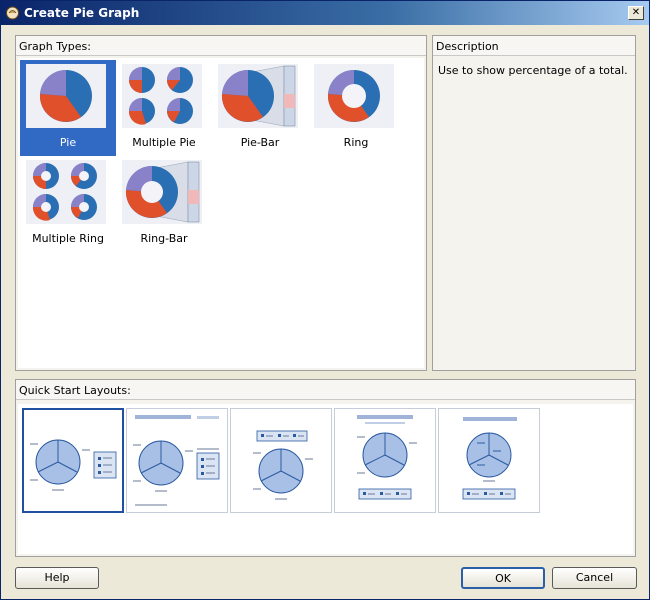 Image resolution: width=650 pixels, height=600 pixels. I want to click on quick-start-header: Quick Start Layouts:, so click(325, 390).